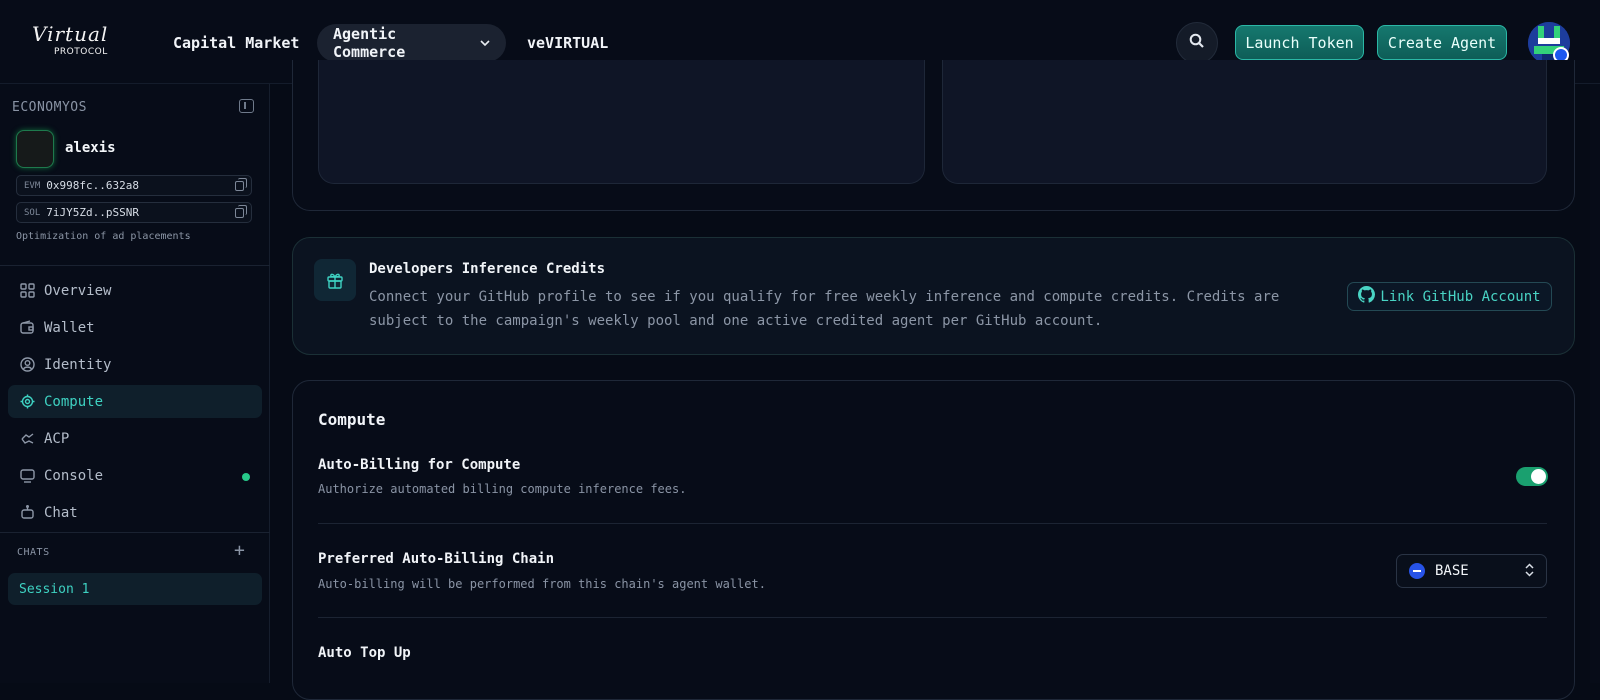 Image resolution: width=1600 pixels, height=700 pixels. Describe the element at coordinates (27, 439) in the screenshot. I see `acp-icon` at that location.